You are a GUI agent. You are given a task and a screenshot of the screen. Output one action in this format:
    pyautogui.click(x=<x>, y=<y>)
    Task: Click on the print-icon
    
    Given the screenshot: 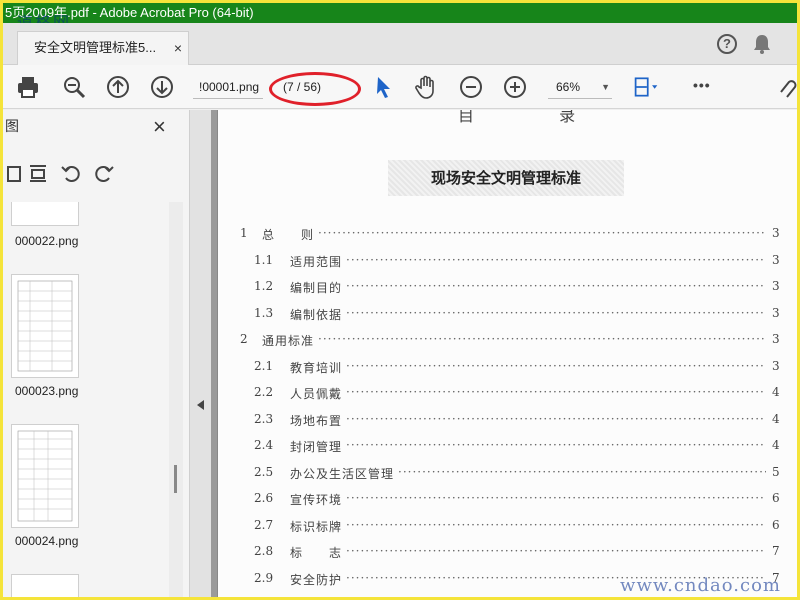 What is the action you would take?
    pyautogui.click(x=28, y=87)
    